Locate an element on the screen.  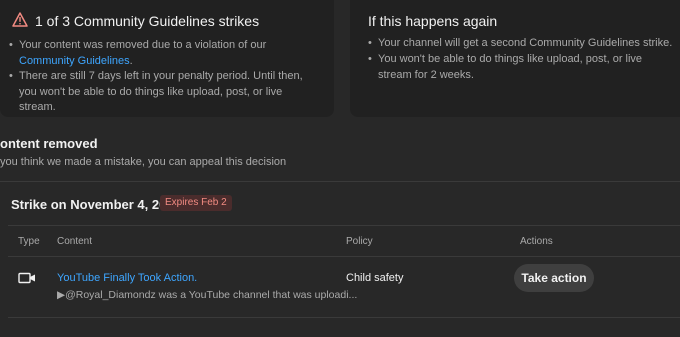
warning-triangle-icon is located at coordinates (20, 19).